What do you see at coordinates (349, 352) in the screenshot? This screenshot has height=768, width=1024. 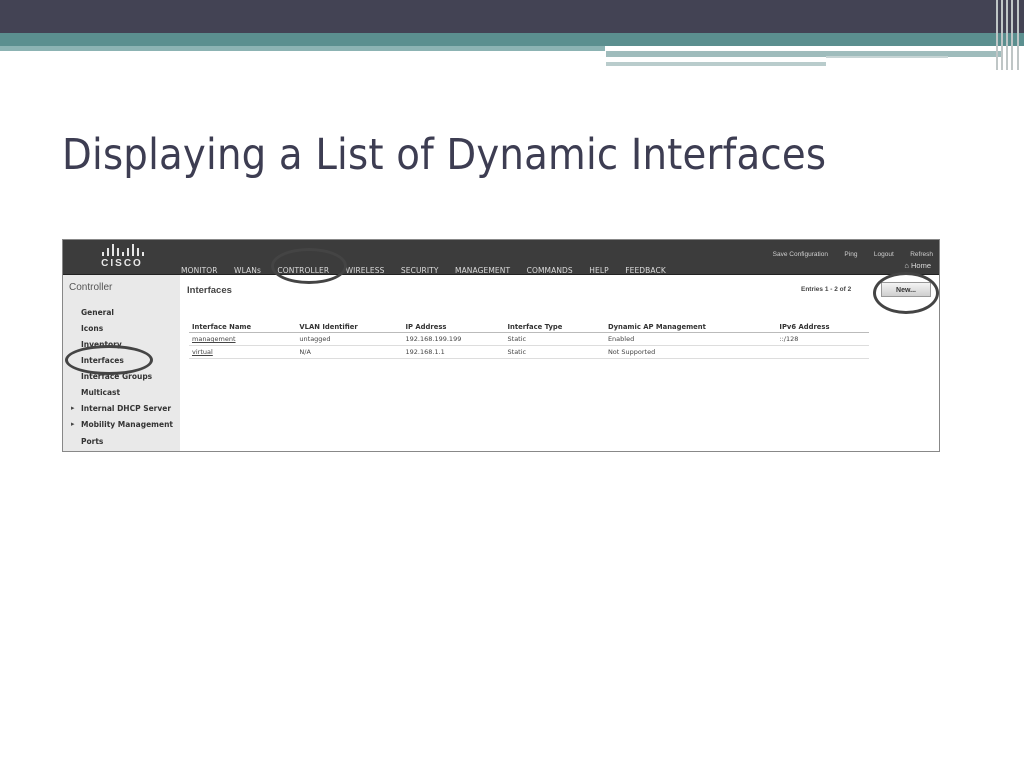 I see `table-cell: N/A` at bounding box center [349, 352].